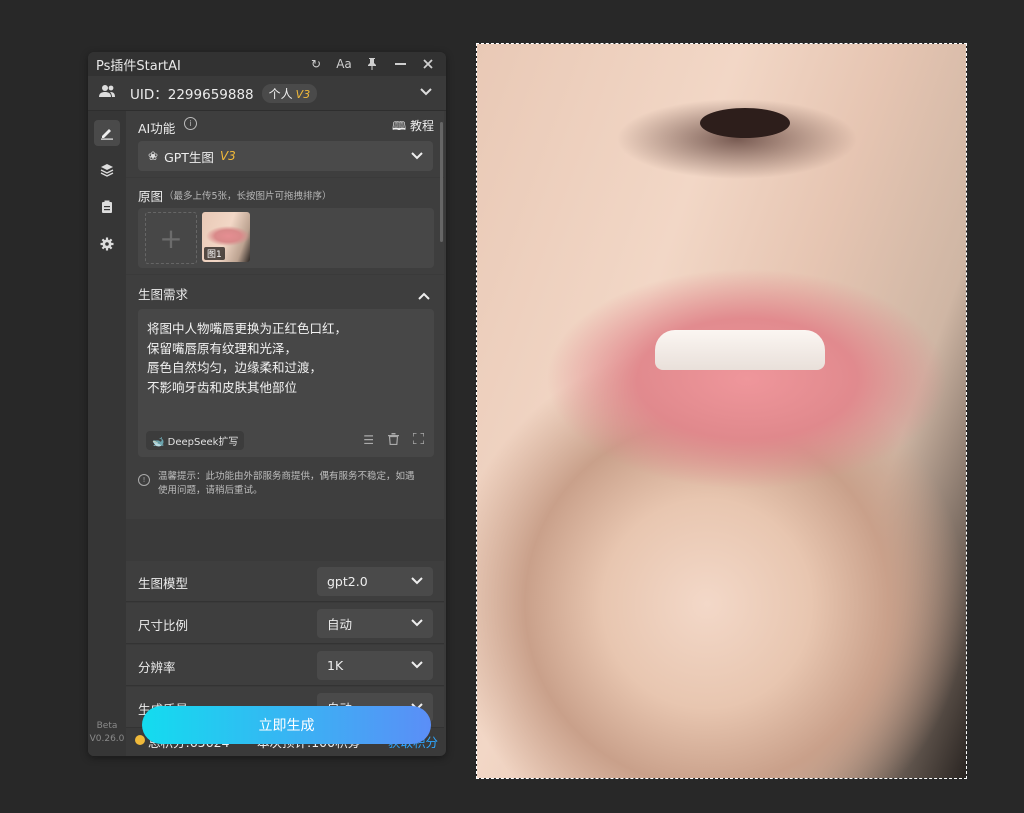 This screenshot has width=1024, height=813. I want to click on title-bar: Ps插件StartAI ↻ Aa, so click(267, 64).